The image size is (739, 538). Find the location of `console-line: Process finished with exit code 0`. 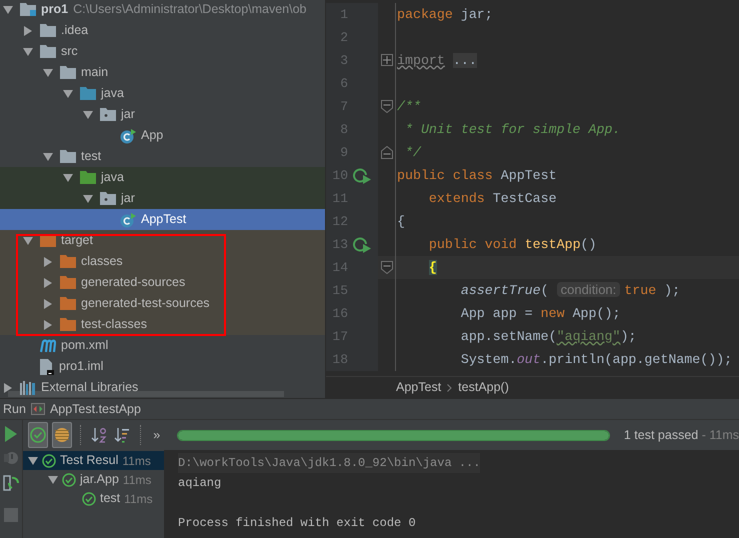

console-line: Process finished with exit code 0 is located at coordinates (297, 523).